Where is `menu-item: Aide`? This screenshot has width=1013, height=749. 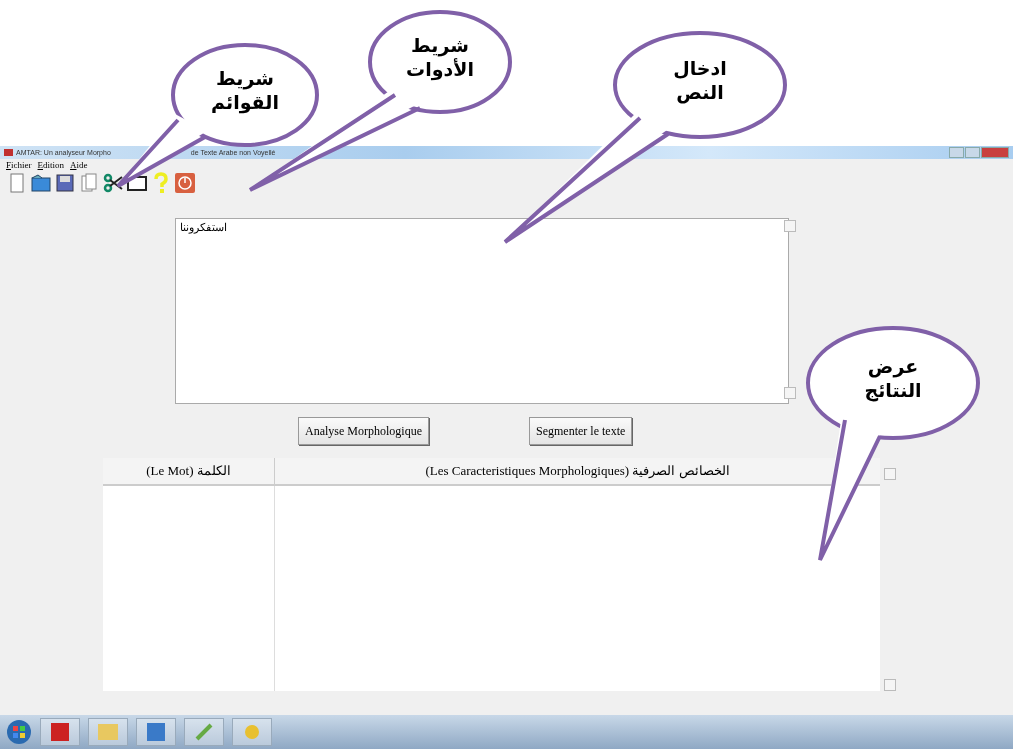 menu-item: Aide is located at coordinates (79, 165).